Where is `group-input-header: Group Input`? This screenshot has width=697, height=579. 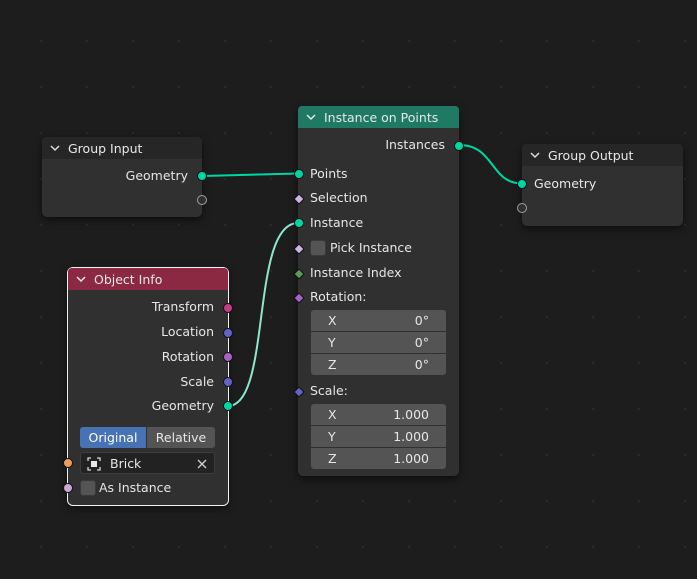
group-input-header: Group Input is located at coordinates (122, 148).